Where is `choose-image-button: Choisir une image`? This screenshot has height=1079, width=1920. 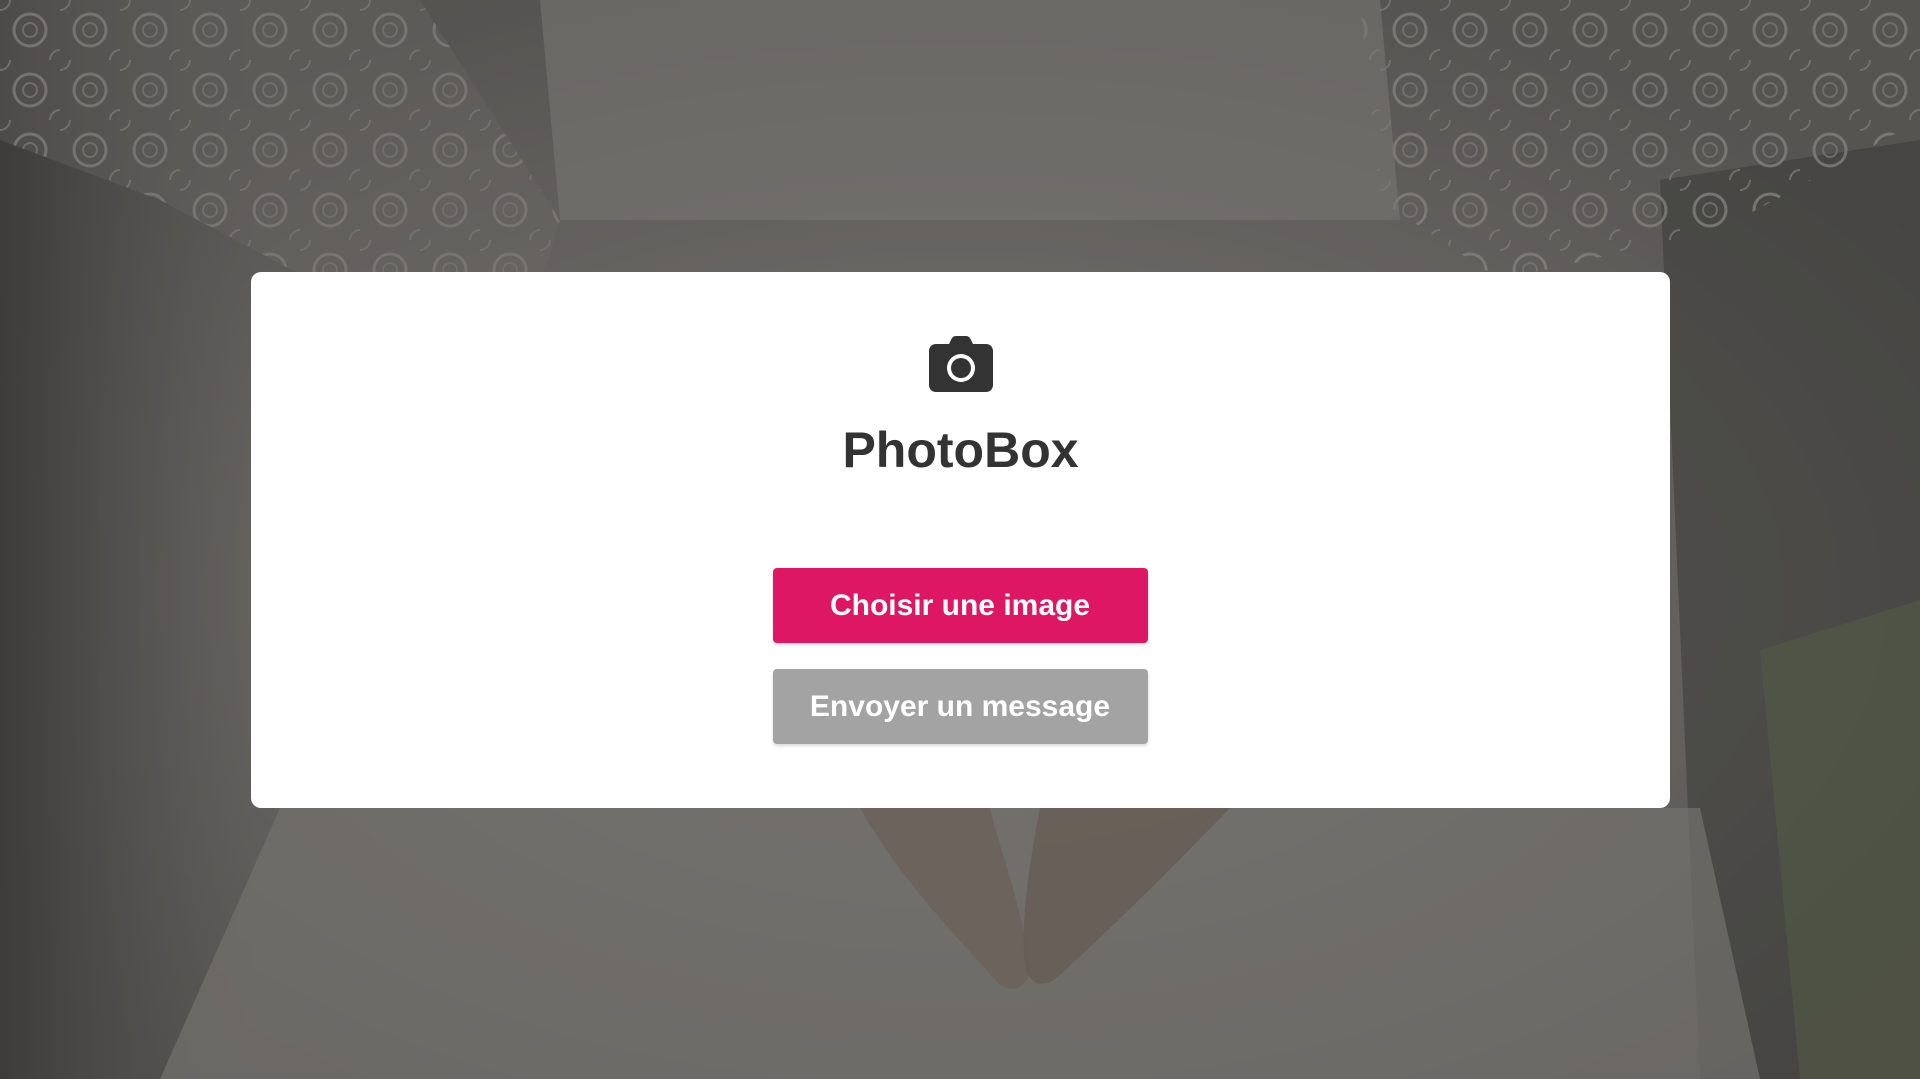
choose-image-button: Choisir une image is located at coordinates (960, 605).